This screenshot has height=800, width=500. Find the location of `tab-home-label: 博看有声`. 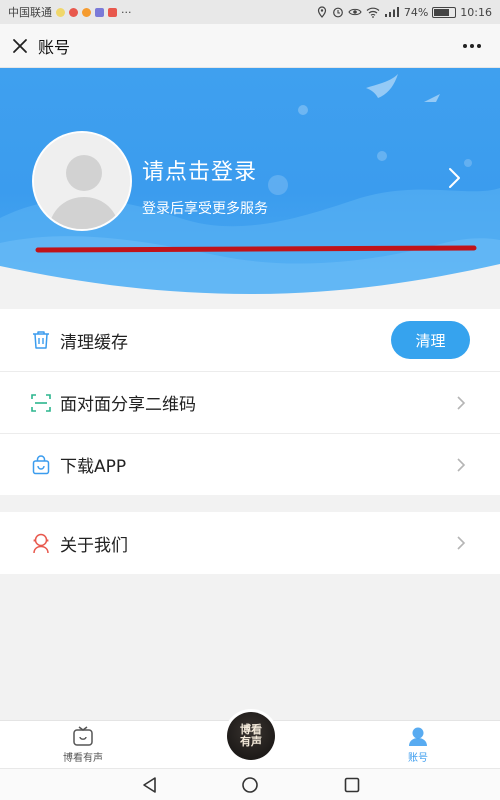

tab-home-label: 博看有声 is located at coordinates (83, 758).